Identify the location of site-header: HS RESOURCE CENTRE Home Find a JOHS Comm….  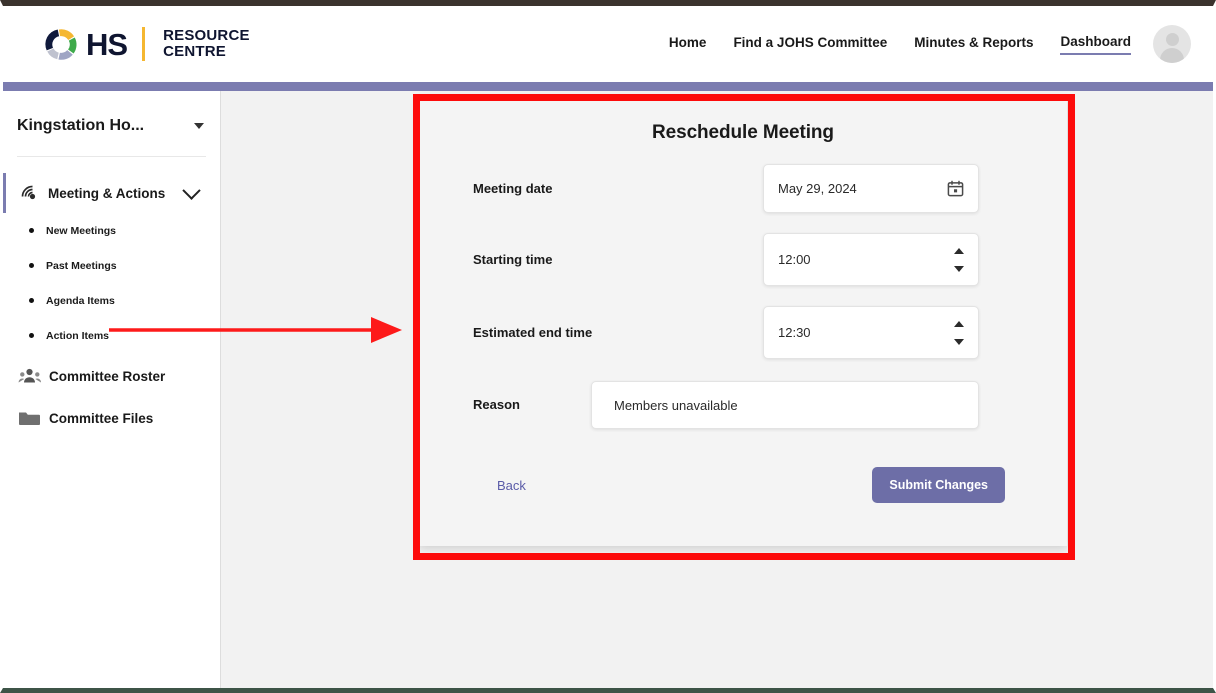
(608, 44).